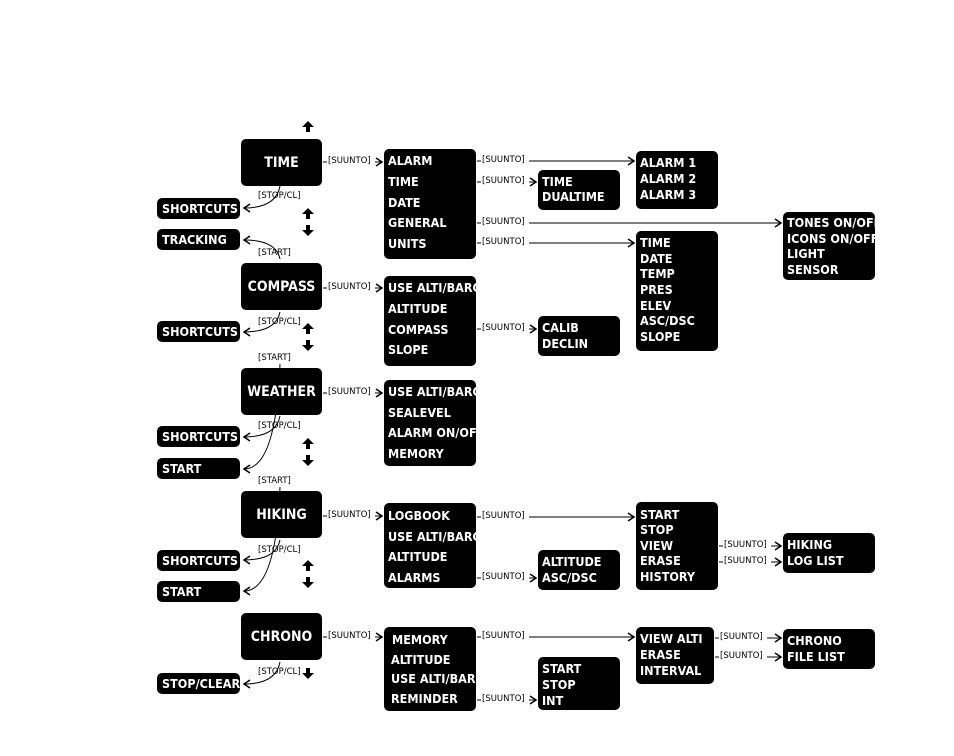 This screenshot has height=756, width=954. Describe the element at coordinates (198, 239) in the screenshot. I see `side-tracking: TRACKING` at that location.